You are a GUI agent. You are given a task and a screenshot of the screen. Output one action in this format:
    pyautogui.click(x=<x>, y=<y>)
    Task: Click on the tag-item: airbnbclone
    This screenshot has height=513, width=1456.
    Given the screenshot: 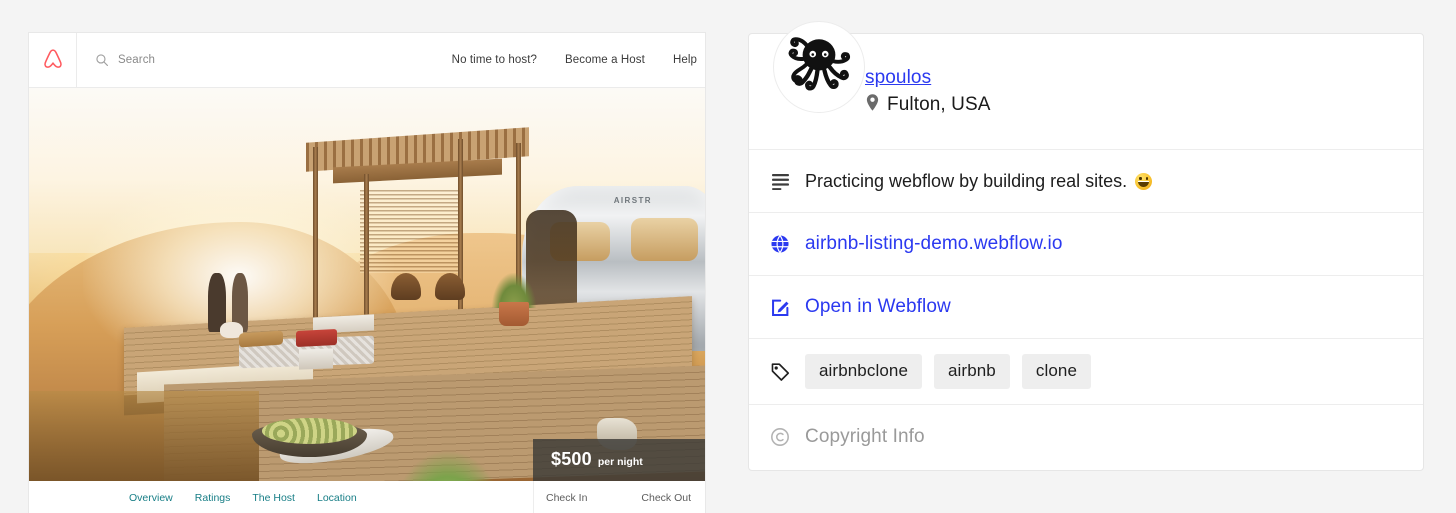 What is the action you would take?
    pyautogui.click(x=863, y=371)
    